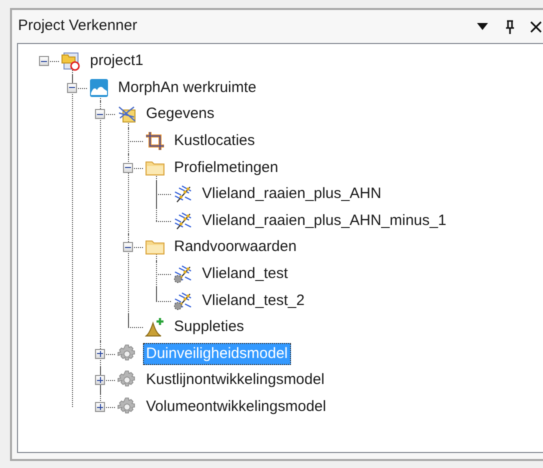  Describe the element at coordinates (236, 407) in the screenshot. I see `tree-item: Volumeontwikkelingsmodel` at that location.